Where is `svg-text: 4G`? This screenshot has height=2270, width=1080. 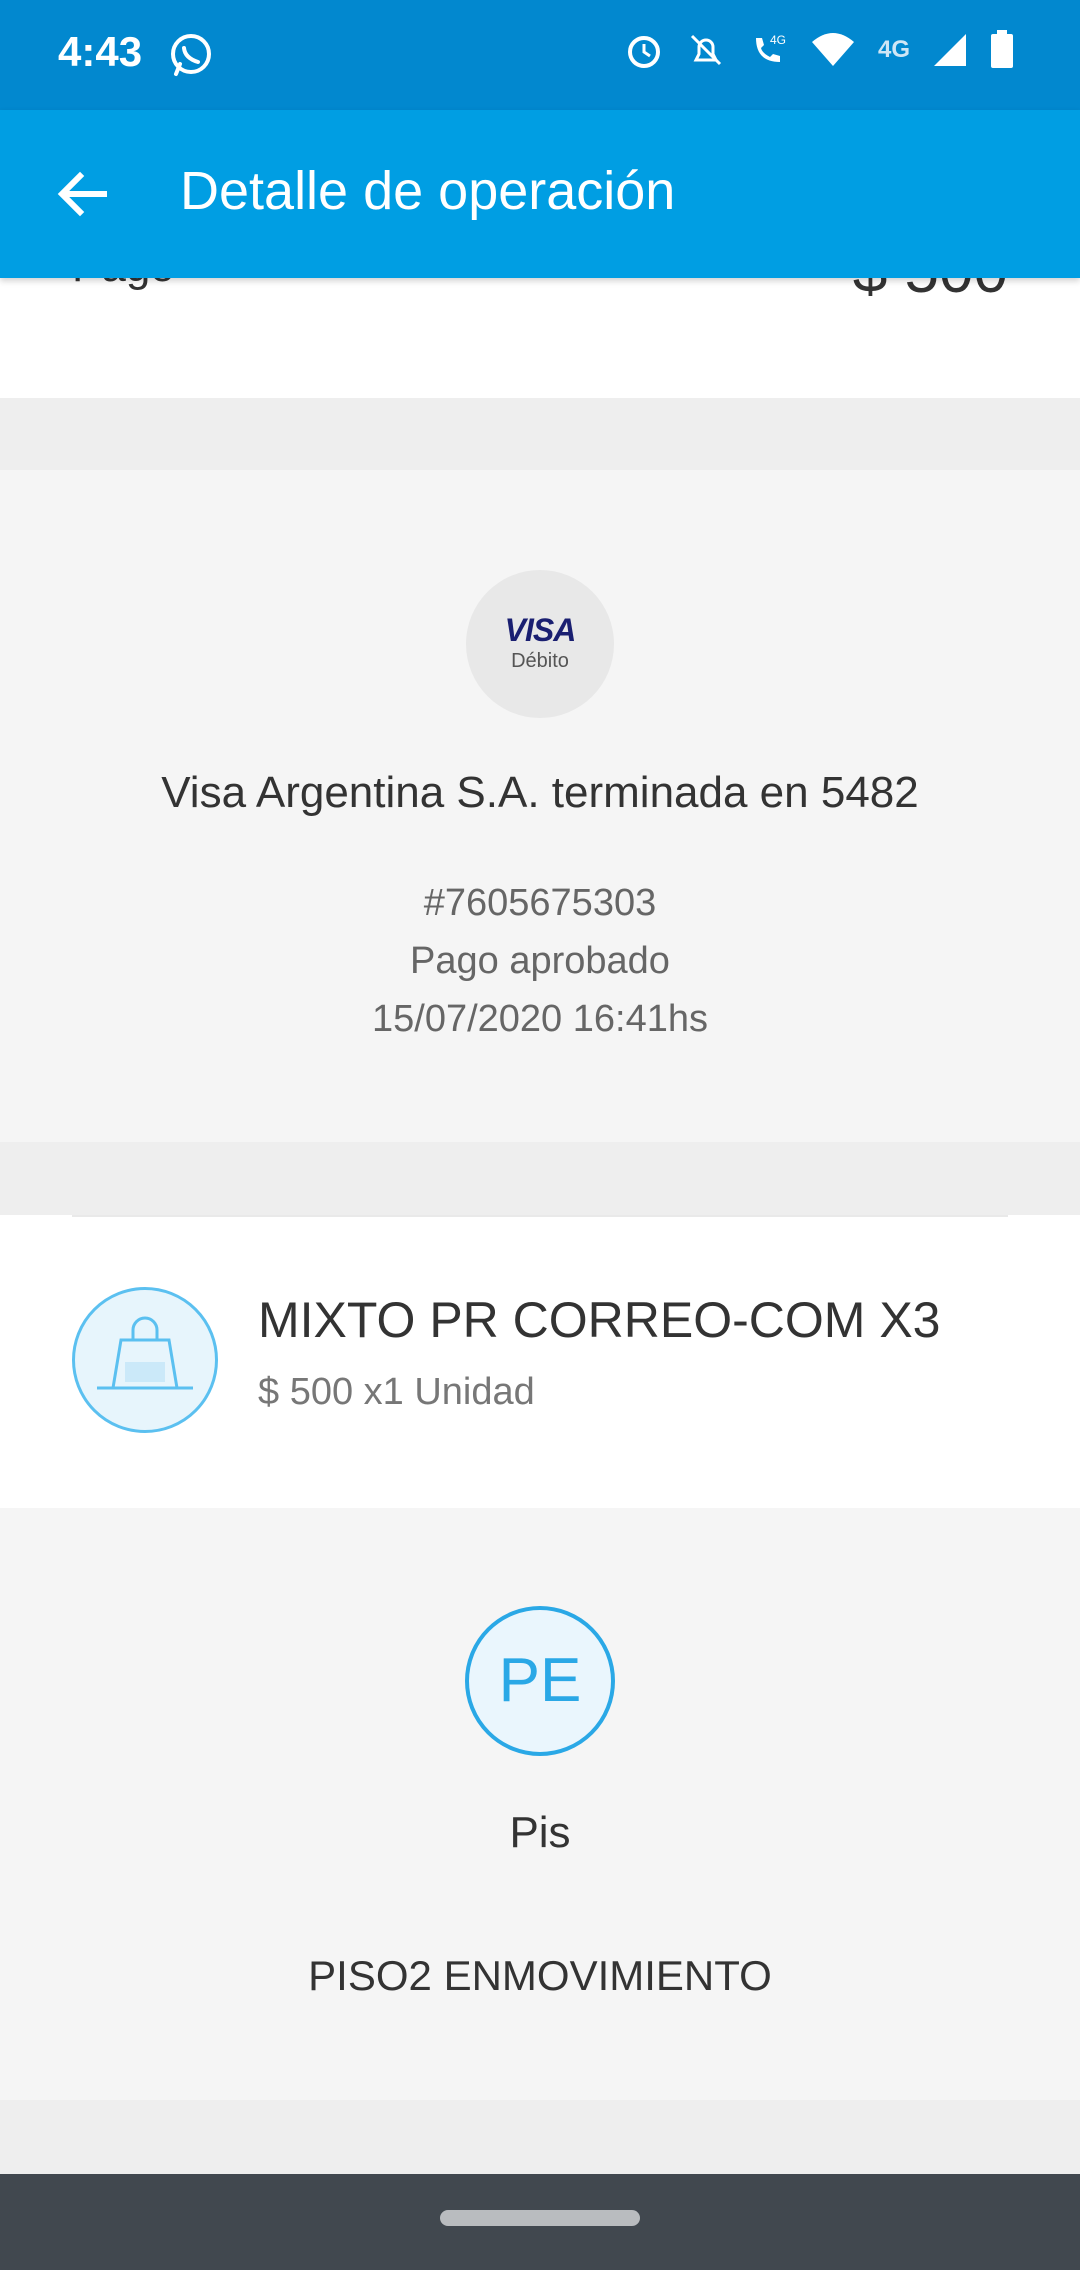
svg-text: 4G is located at coordinates (778, 40).